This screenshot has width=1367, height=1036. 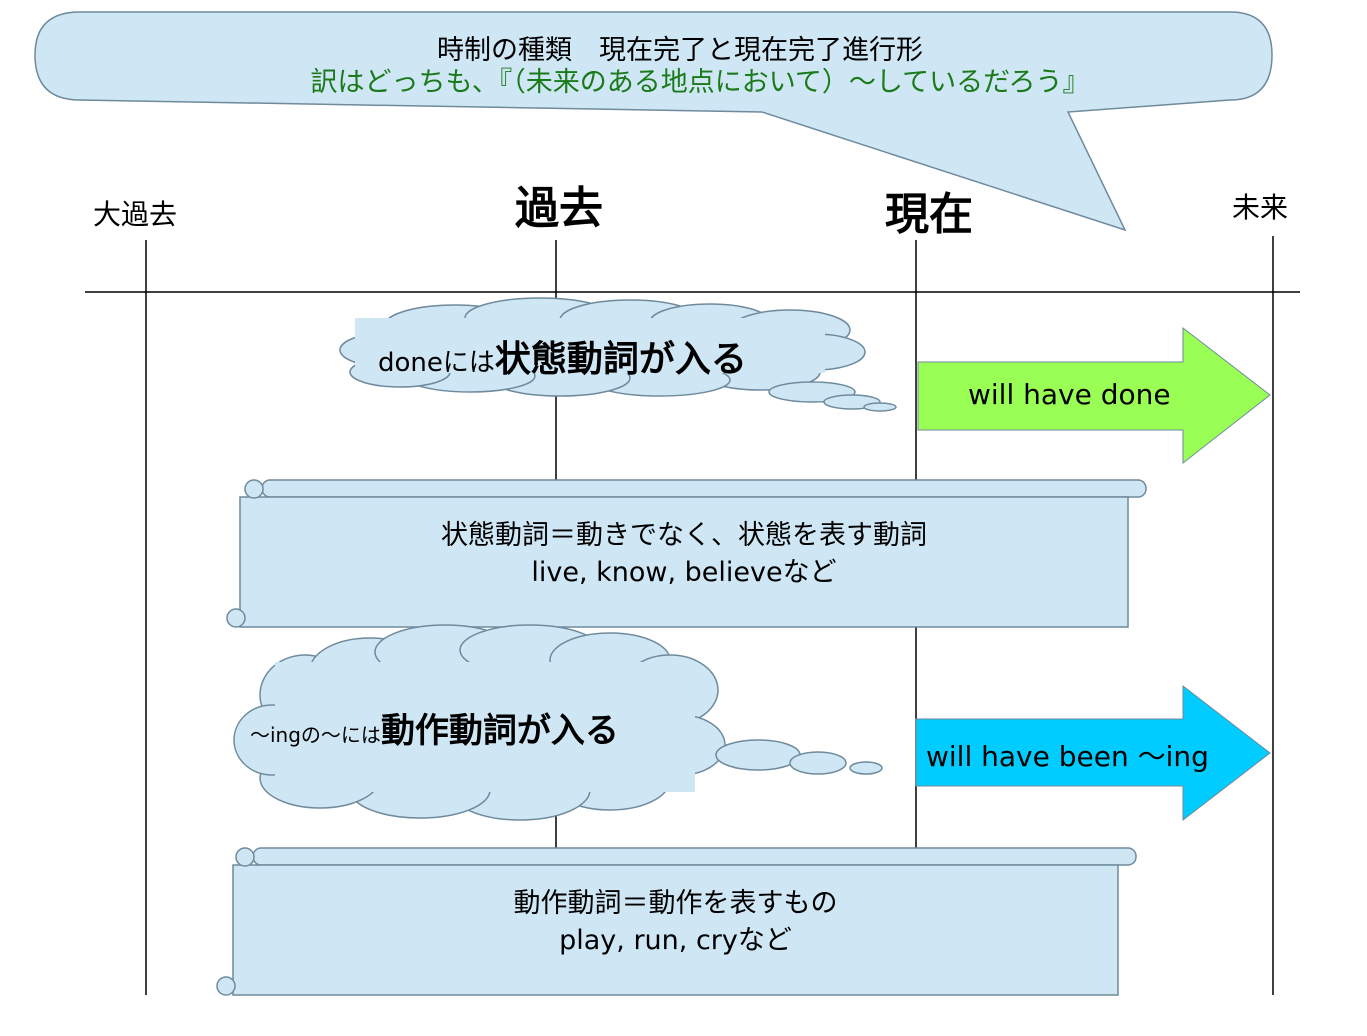 What do you see at coordinates (700, 82) in the screenshot?
I see `bubble-line-2: 訳はどっちも、『（未来のある地点において）～しているだろう』` at bounding box center [700, 82].